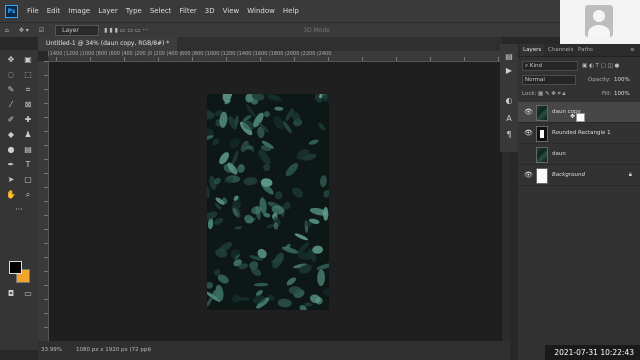 Image resolution: width=640 pixels, height=360 pixels. What do you see at coordinates (261, 11) in the screenshot?
I see `menu-window: Window` at bounding box center [261, 11].